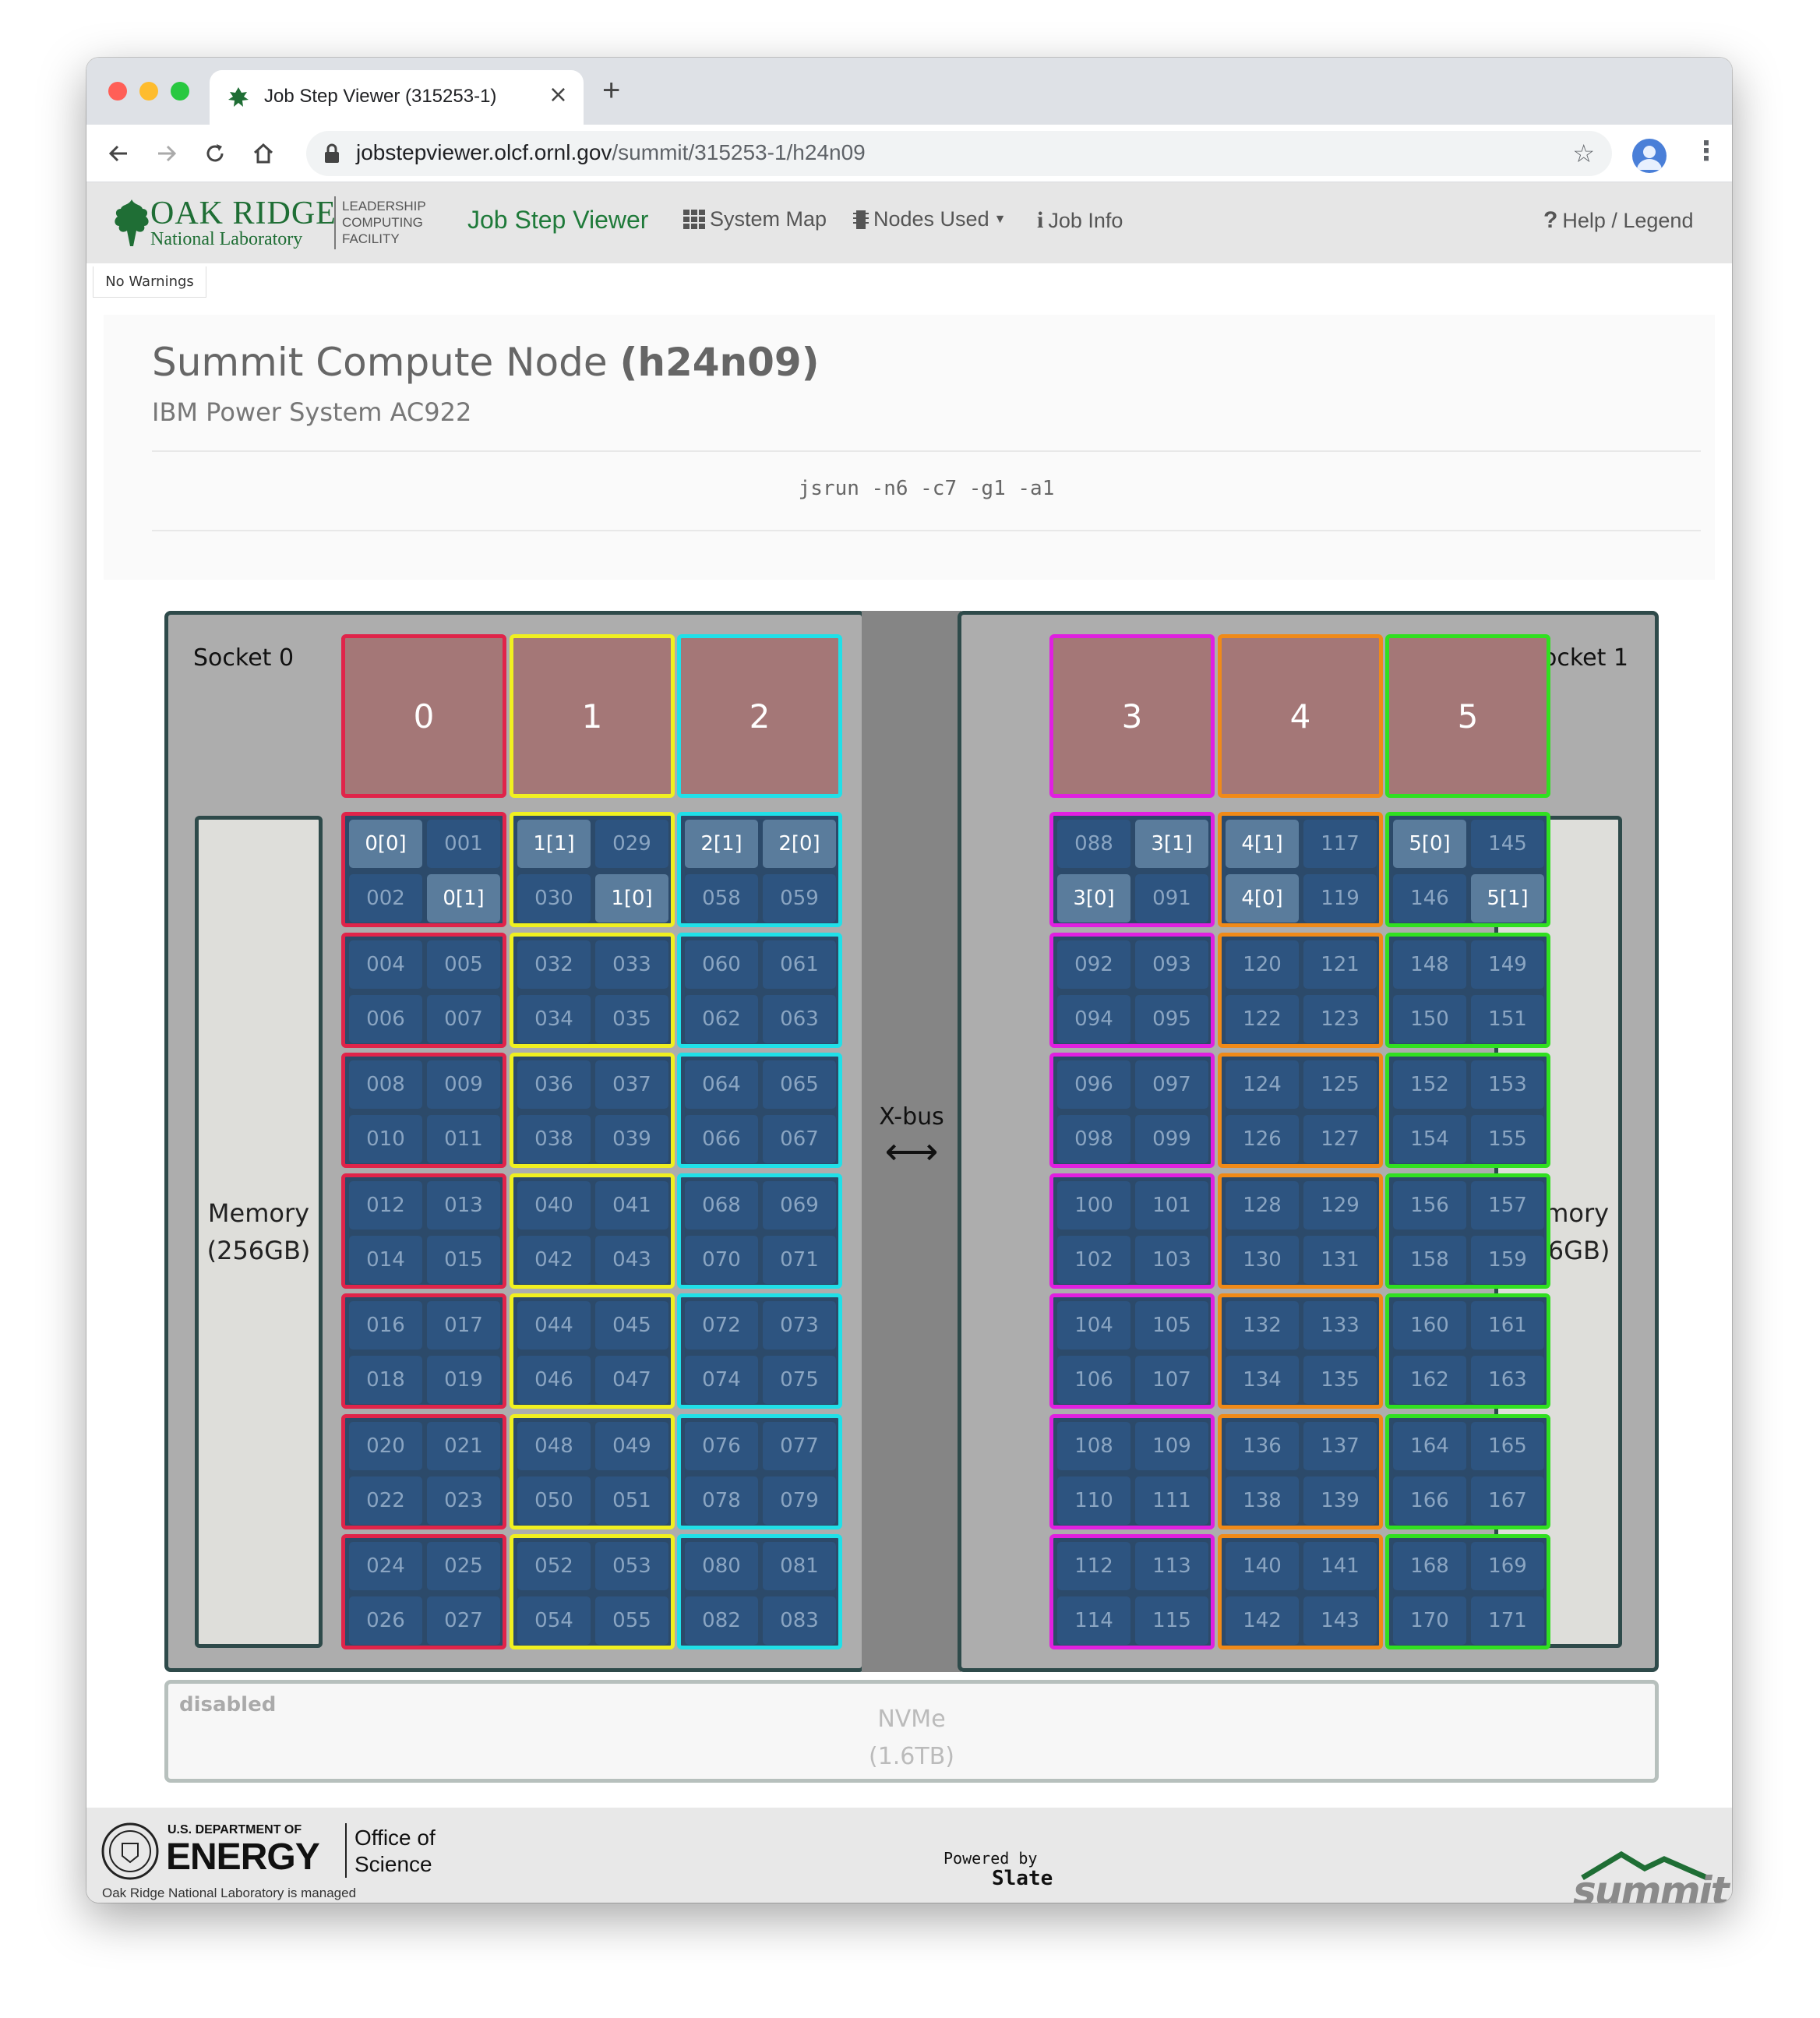  Describe the element at coordinates (1507, 964) in the screenshot. I see `hardware-thread: 149` at that location.